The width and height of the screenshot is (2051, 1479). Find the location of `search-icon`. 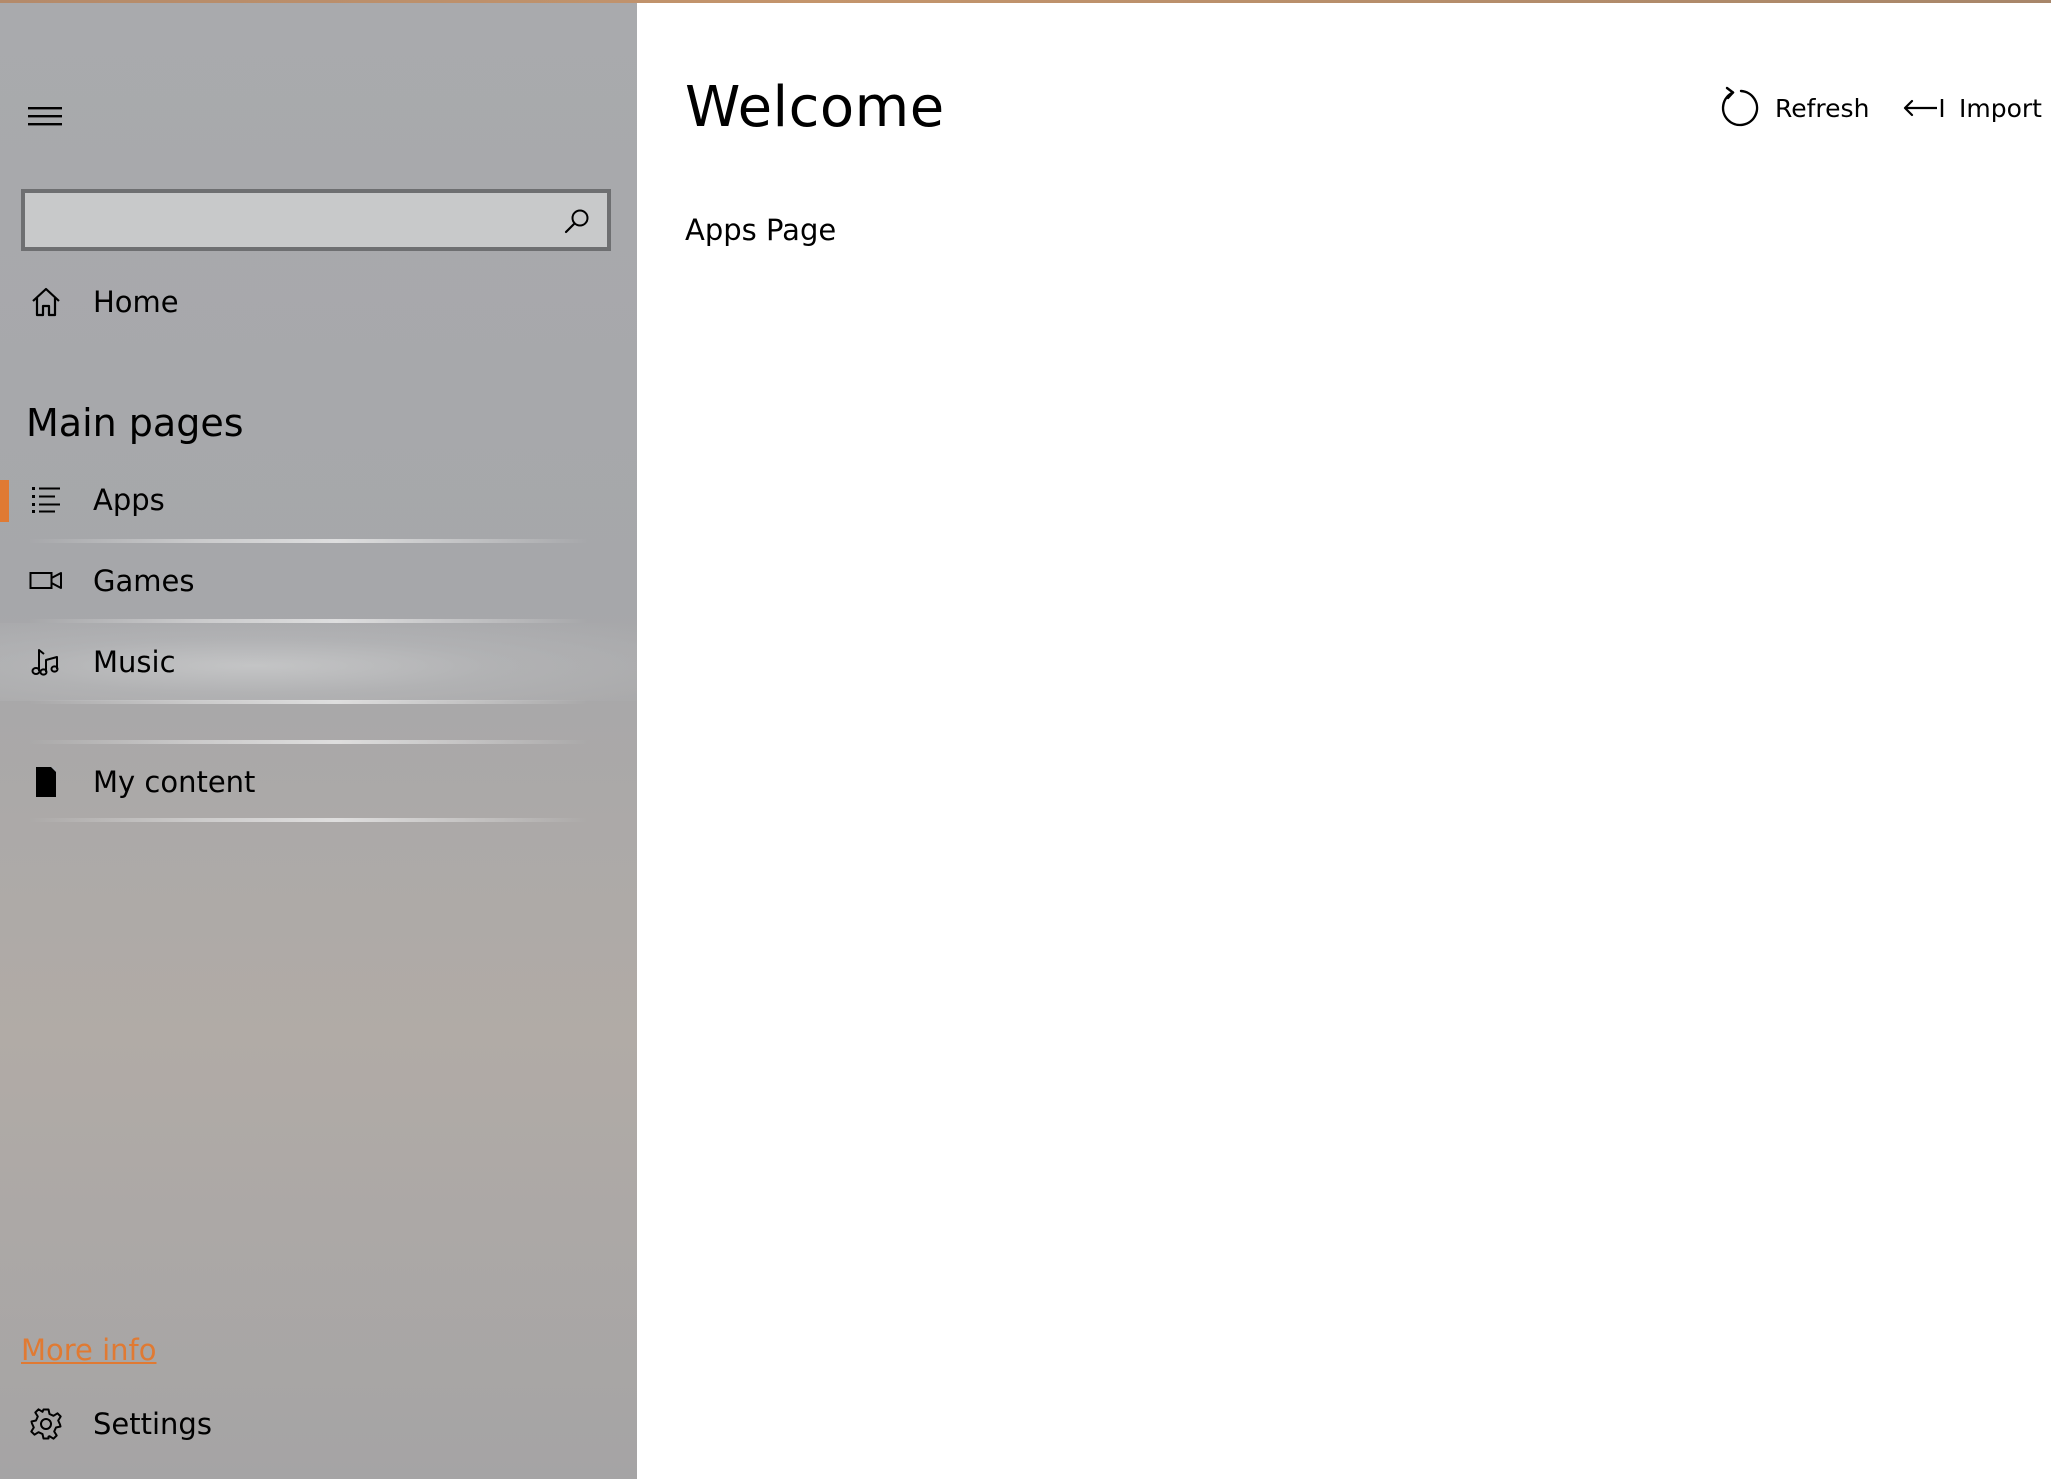

search-icon is located at coordinates (576, 221).